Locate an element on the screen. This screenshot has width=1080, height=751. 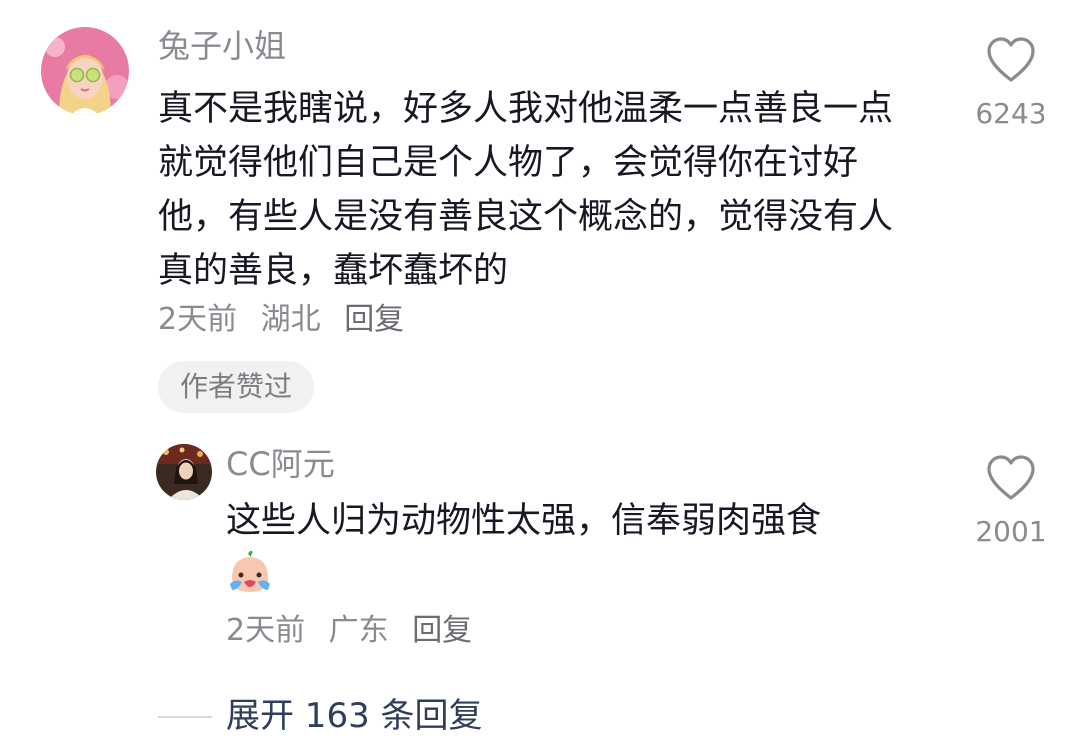
reply-meta: 2天前 广东 回复 is located at coordinates (349, 631).